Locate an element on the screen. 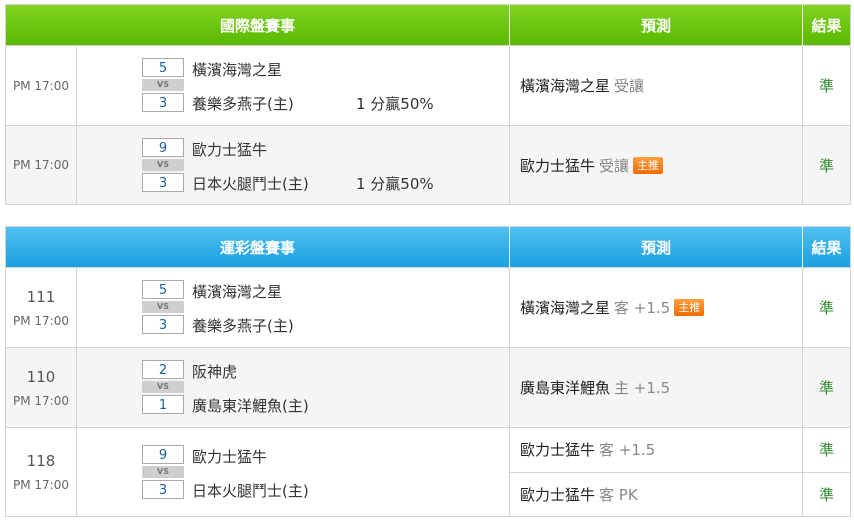  intl-table-header: 國際盤賽事 預測 結果 is located at coordinates (428, 25).